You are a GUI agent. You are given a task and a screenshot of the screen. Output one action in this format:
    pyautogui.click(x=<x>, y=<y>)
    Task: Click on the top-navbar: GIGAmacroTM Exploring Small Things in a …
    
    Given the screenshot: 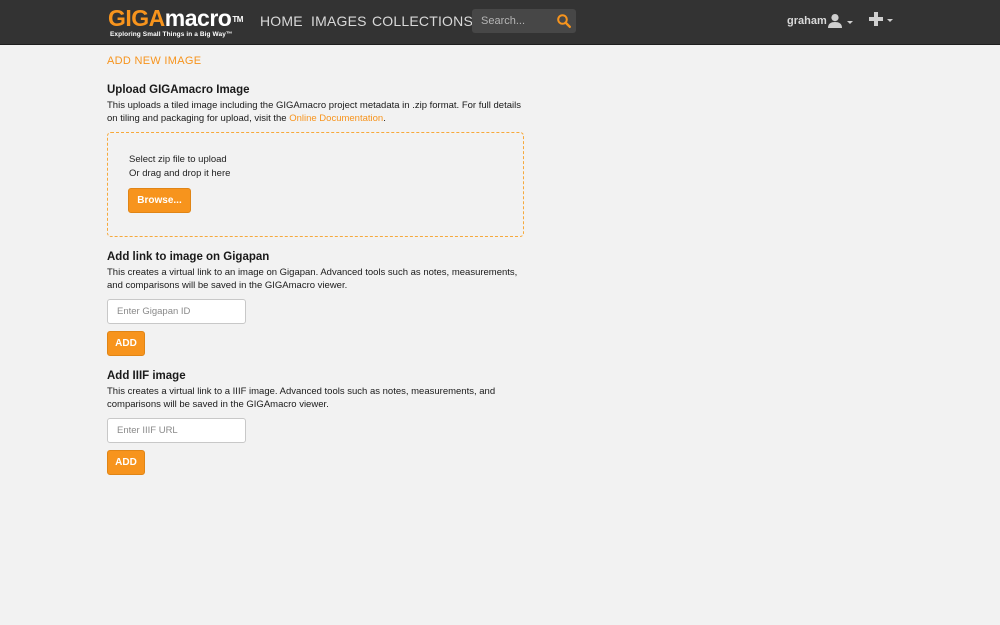 What is the action you would take?
    pyautogui.click(x=500, y=22)
    